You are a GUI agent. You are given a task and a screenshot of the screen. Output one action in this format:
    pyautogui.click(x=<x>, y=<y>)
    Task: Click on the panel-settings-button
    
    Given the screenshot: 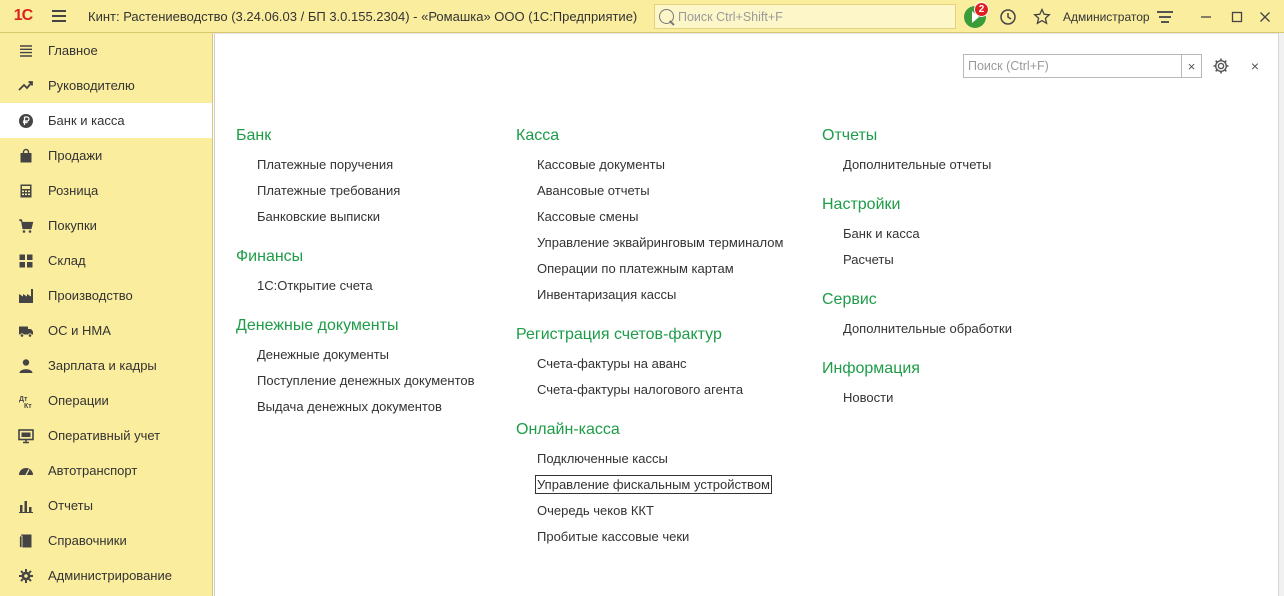 What is the action you would take?
    pyautogui.click(x=1221, y=66)
    